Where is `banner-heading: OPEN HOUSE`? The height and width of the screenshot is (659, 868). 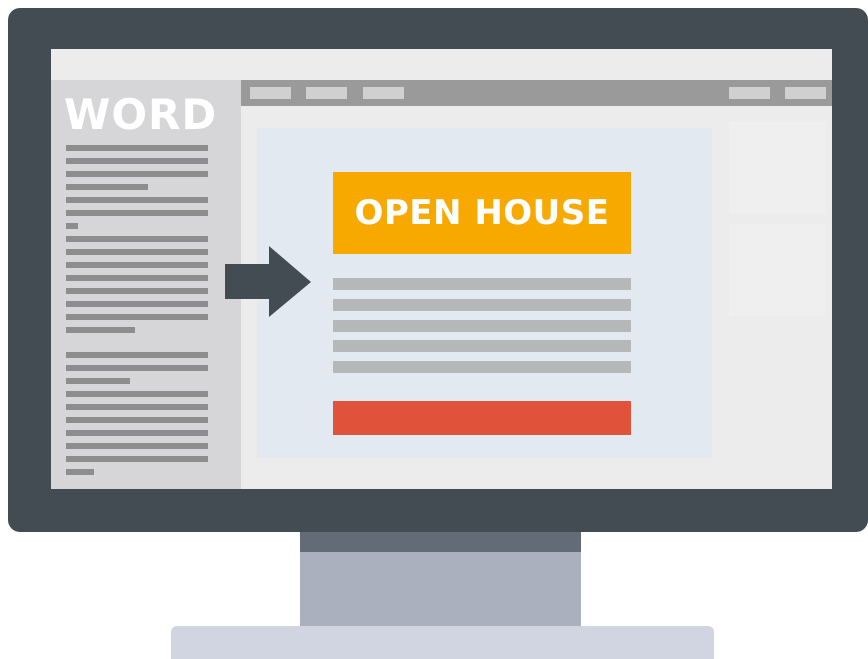 banner-heading: OPEN HOUSE is located at coordinates (482, 213).